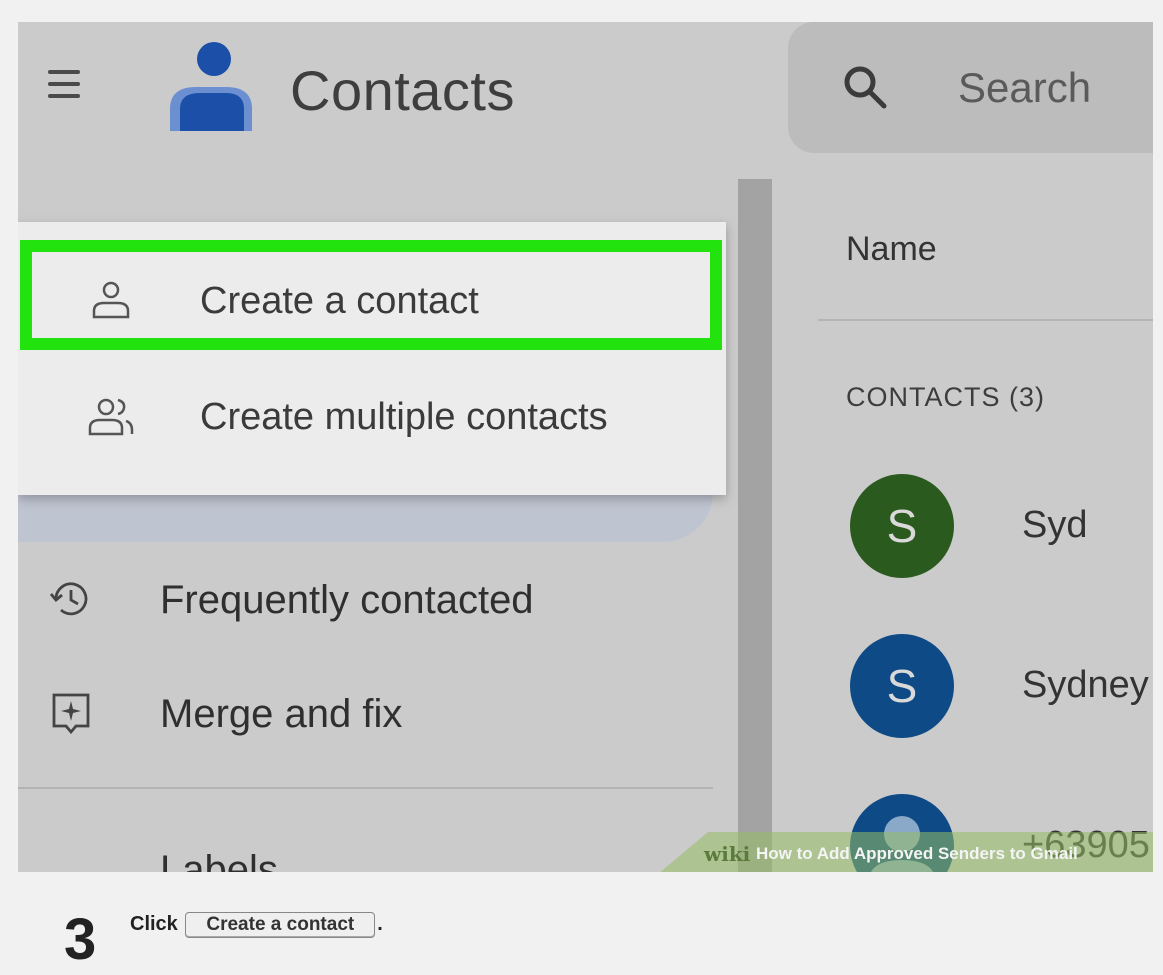 The image size is (1163, 975). I want to click on contacts-section-header: CONTACTS (3), so click(945, 397).